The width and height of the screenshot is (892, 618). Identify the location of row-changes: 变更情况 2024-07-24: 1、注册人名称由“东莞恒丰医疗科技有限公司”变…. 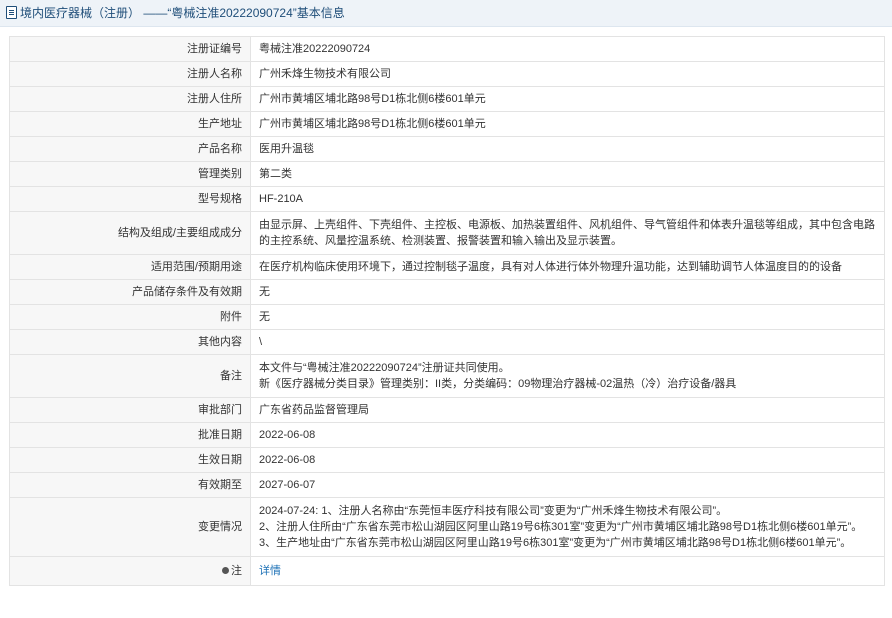
(447, 527).